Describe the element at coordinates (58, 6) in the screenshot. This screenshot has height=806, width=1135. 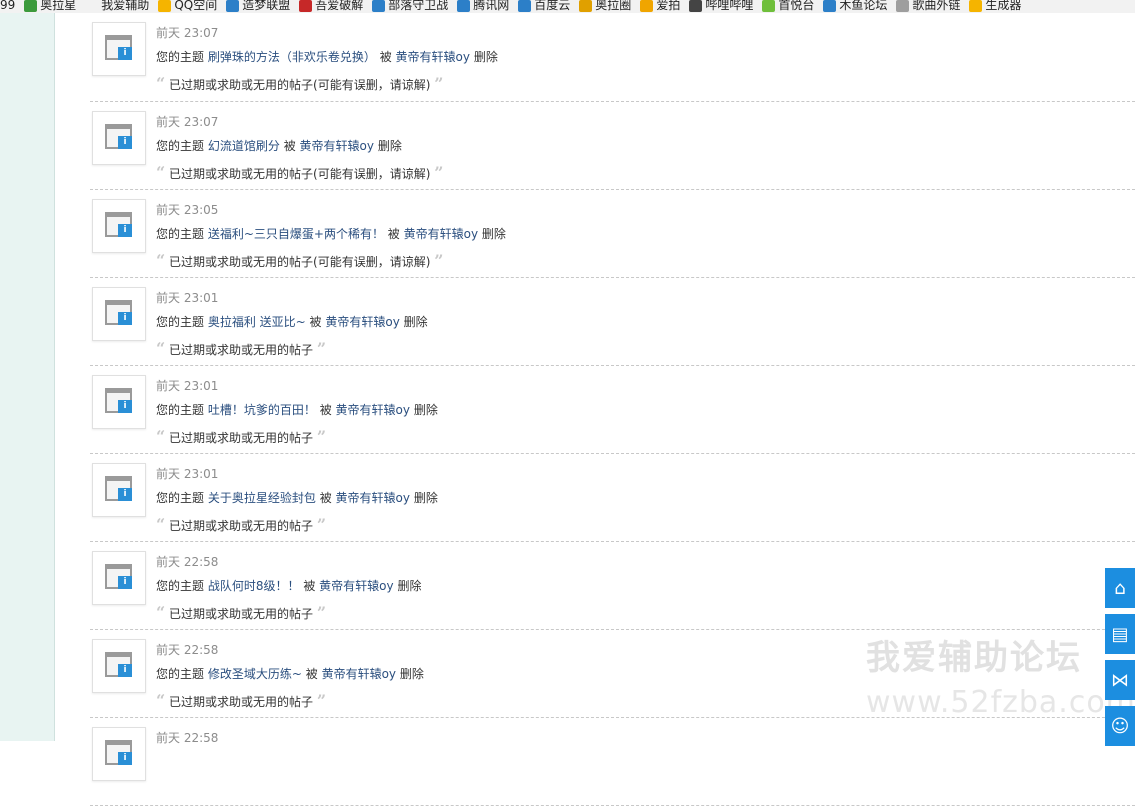
I see `bookmark-label: 奥拉星` at that location.